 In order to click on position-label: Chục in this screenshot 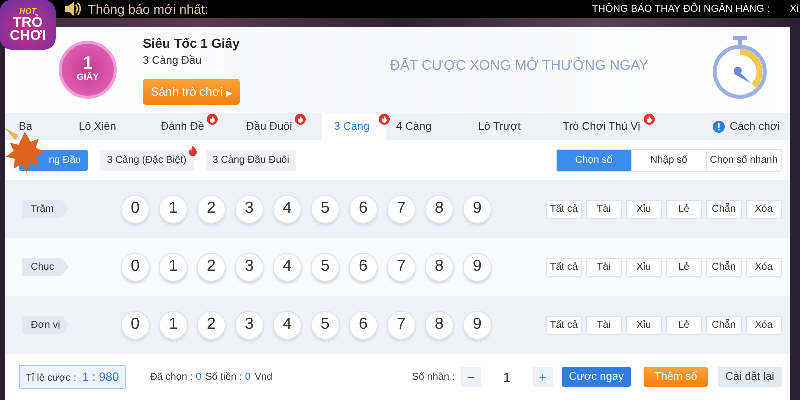, I will do `click(45, 267)`.